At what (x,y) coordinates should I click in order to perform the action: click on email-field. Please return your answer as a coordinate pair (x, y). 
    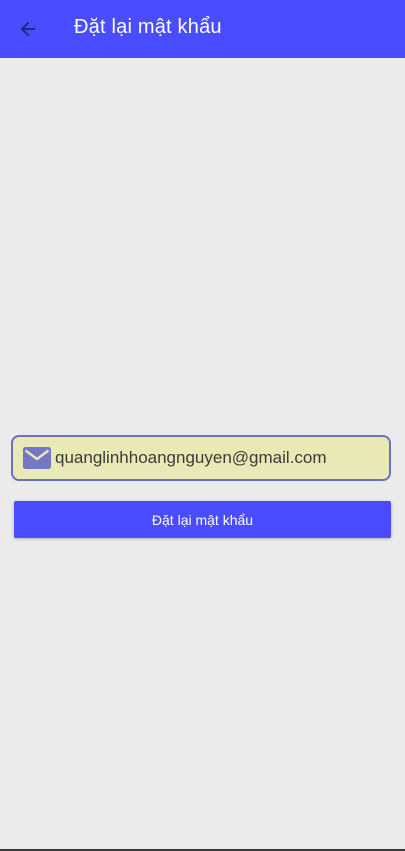
    Looking at the image, I should click on (201, 458).